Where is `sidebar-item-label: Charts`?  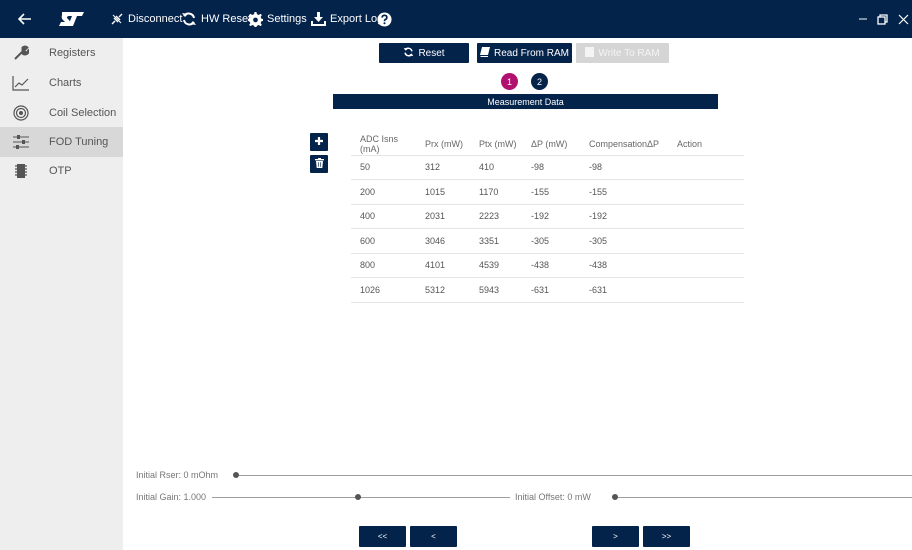 sidebar-item-label: Charts is located at coordinates (65, 83).